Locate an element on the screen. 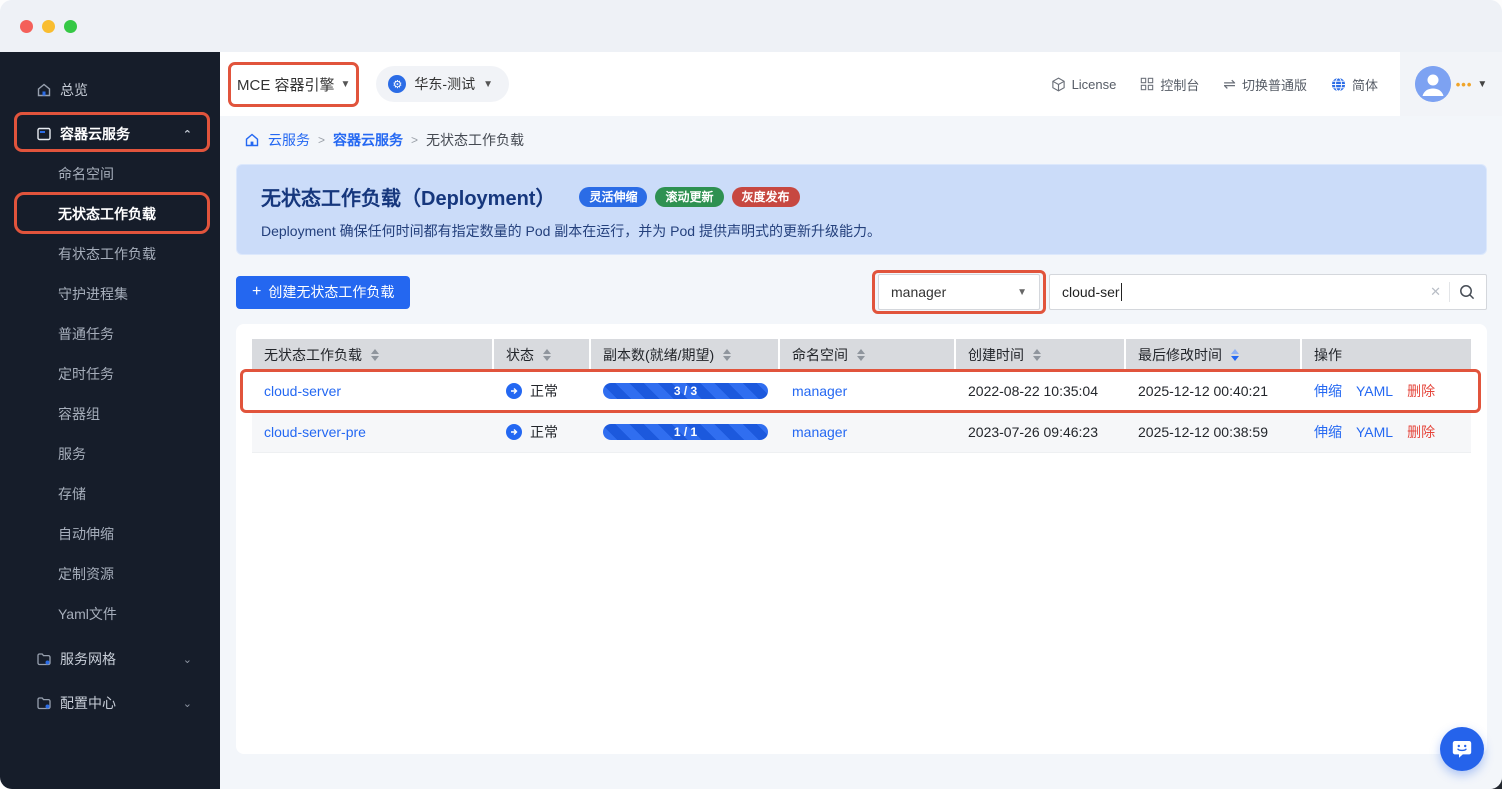  minimize-window-button is located at coordinates (48, 26).